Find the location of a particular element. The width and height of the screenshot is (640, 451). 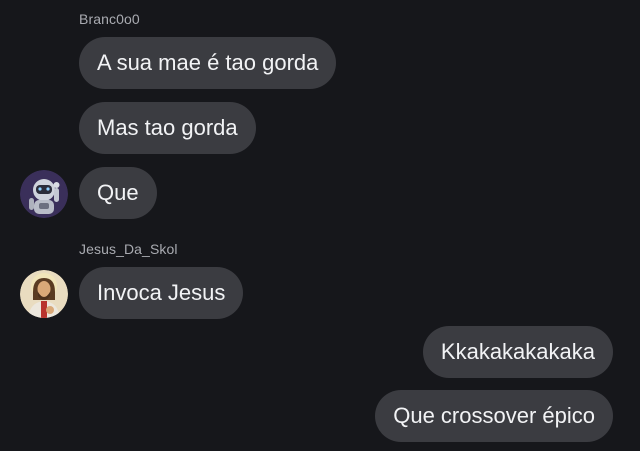

message-bubble: Invoca Jesus is located at coordinates (161, 293).